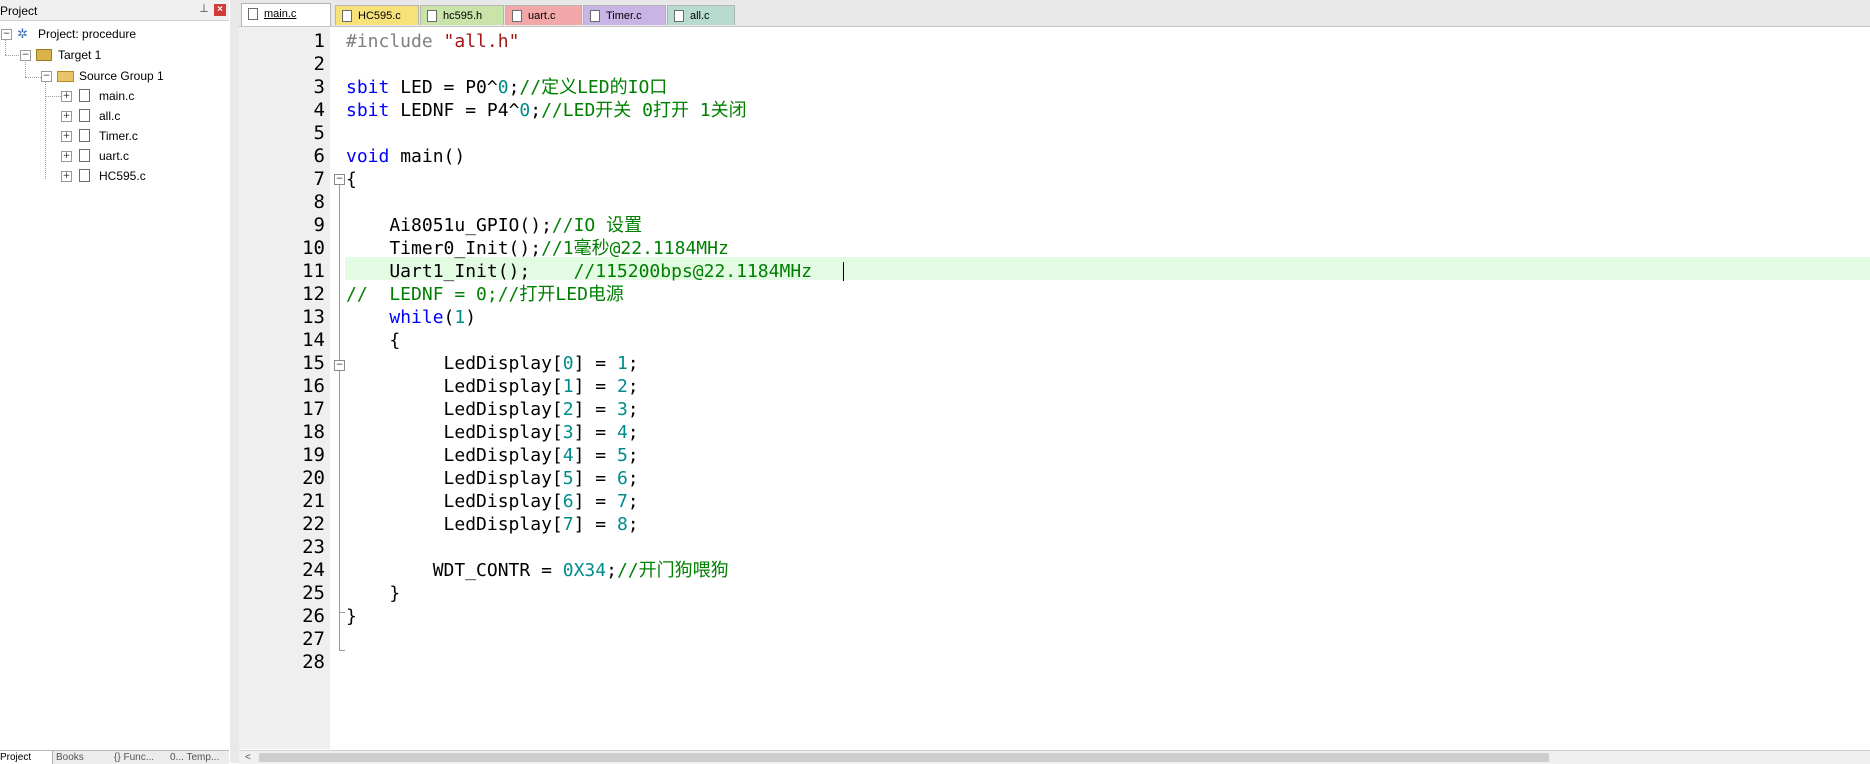 The image size is (1870, 764). Describe the element at coordinates (220, 10) in the screenshot. I see `close-icon: ×` at that location.